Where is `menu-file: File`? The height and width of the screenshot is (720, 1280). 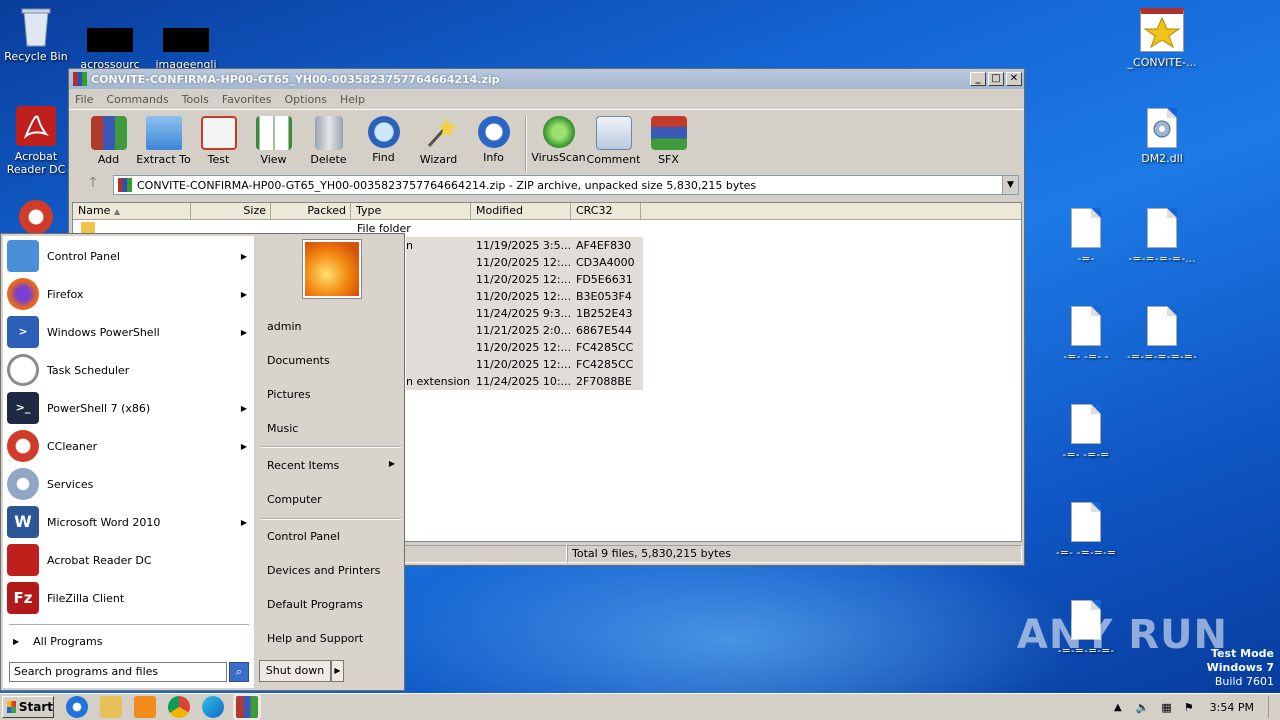 menu-file: File is located at coordinates (84, 99).